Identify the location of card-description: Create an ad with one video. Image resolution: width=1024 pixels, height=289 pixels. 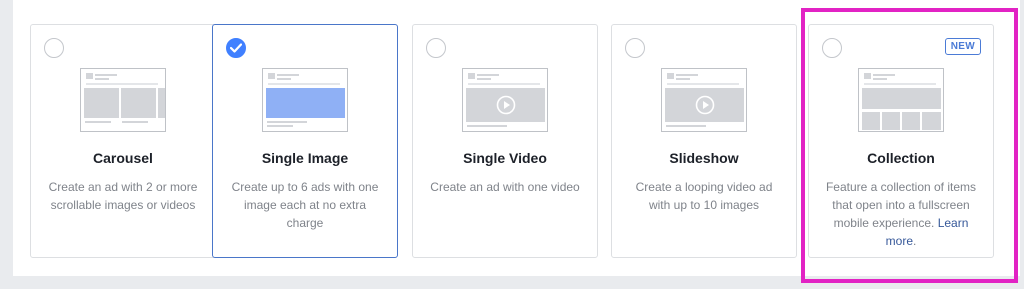
(505, 187).